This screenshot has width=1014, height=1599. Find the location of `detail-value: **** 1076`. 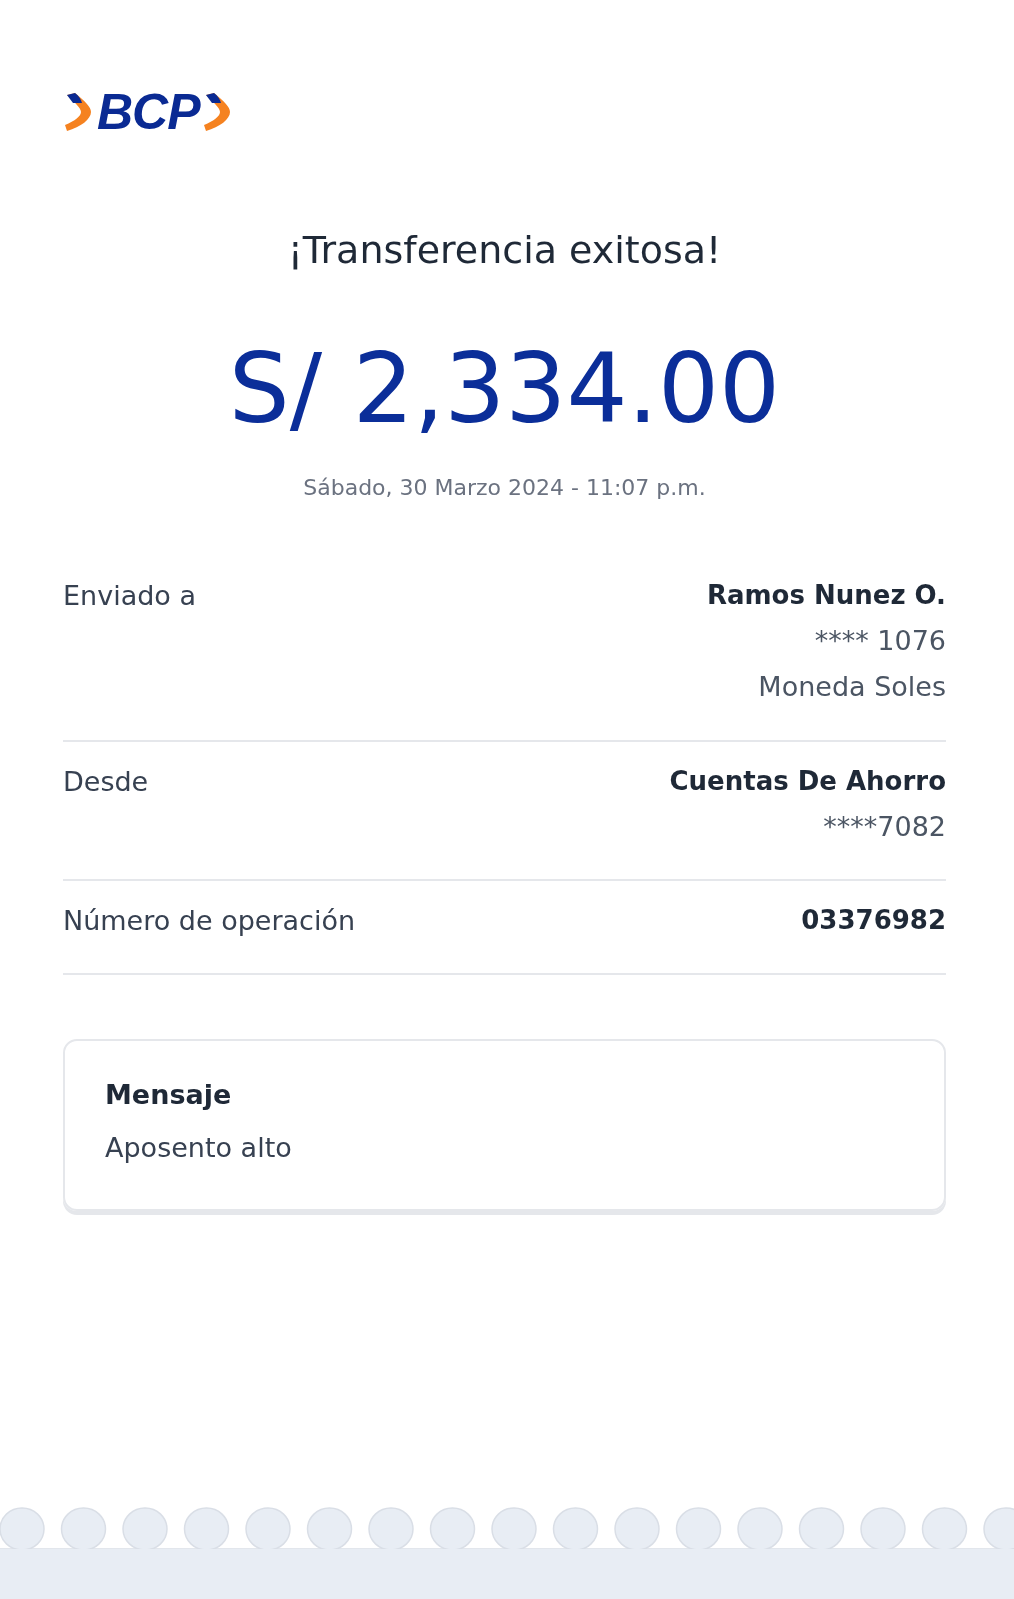

detail-value: **** 1076 is located at coordinates (880, 641).